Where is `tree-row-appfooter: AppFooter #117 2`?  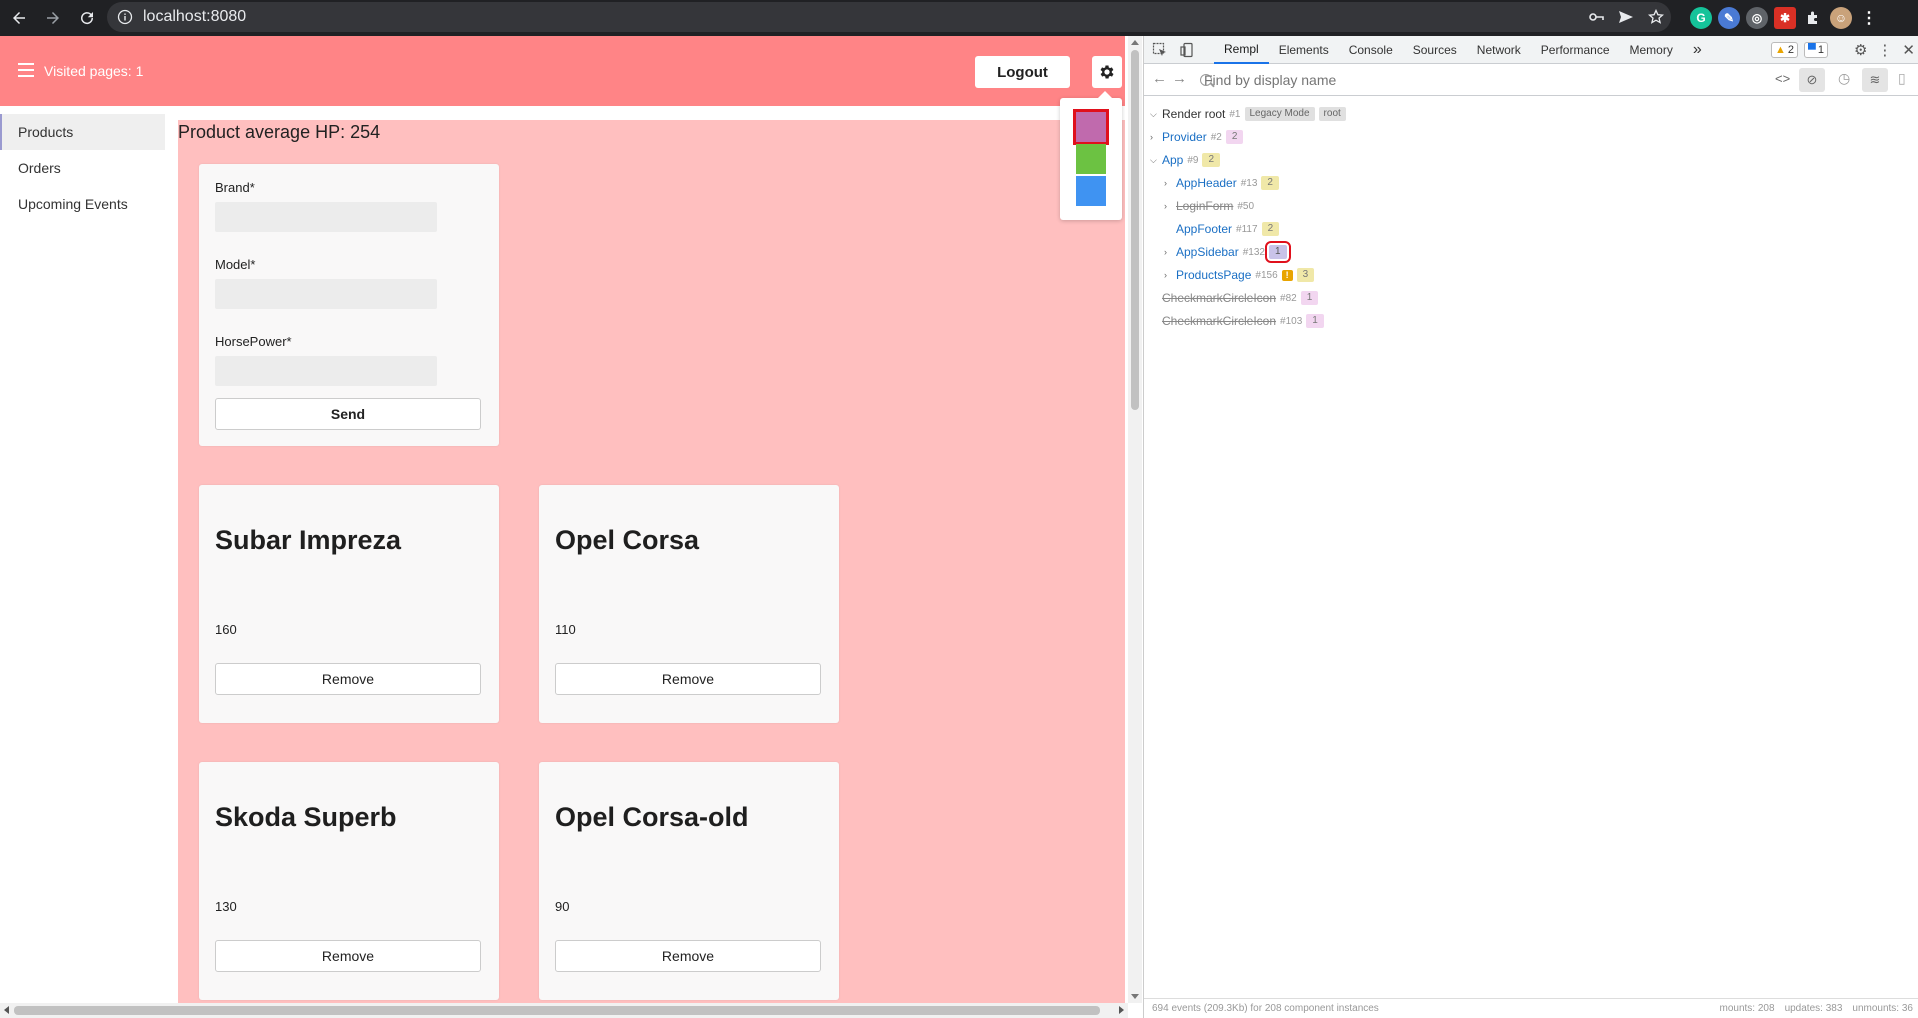 tree-row-appfooter: AppFooter #117 2 is located at coordinates (1228, 229).